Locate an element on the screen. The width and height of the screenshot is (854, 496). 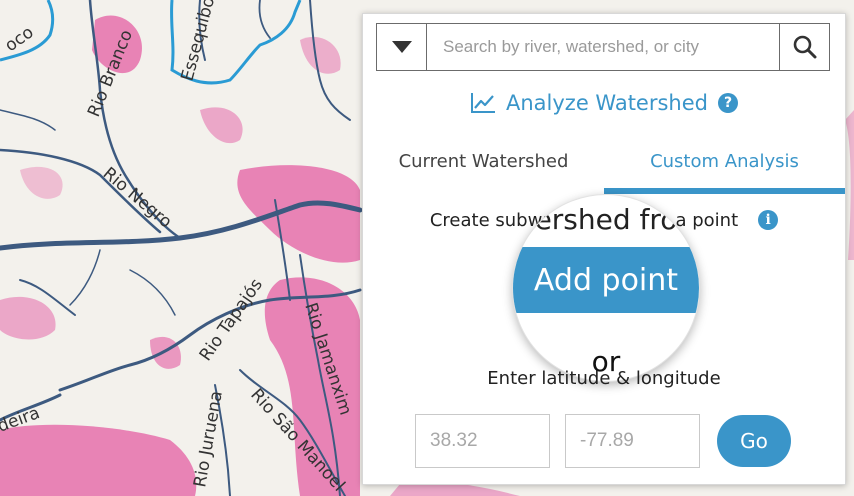
tab-current-watershed: Current Watershed is located at coordinates (483, 161).